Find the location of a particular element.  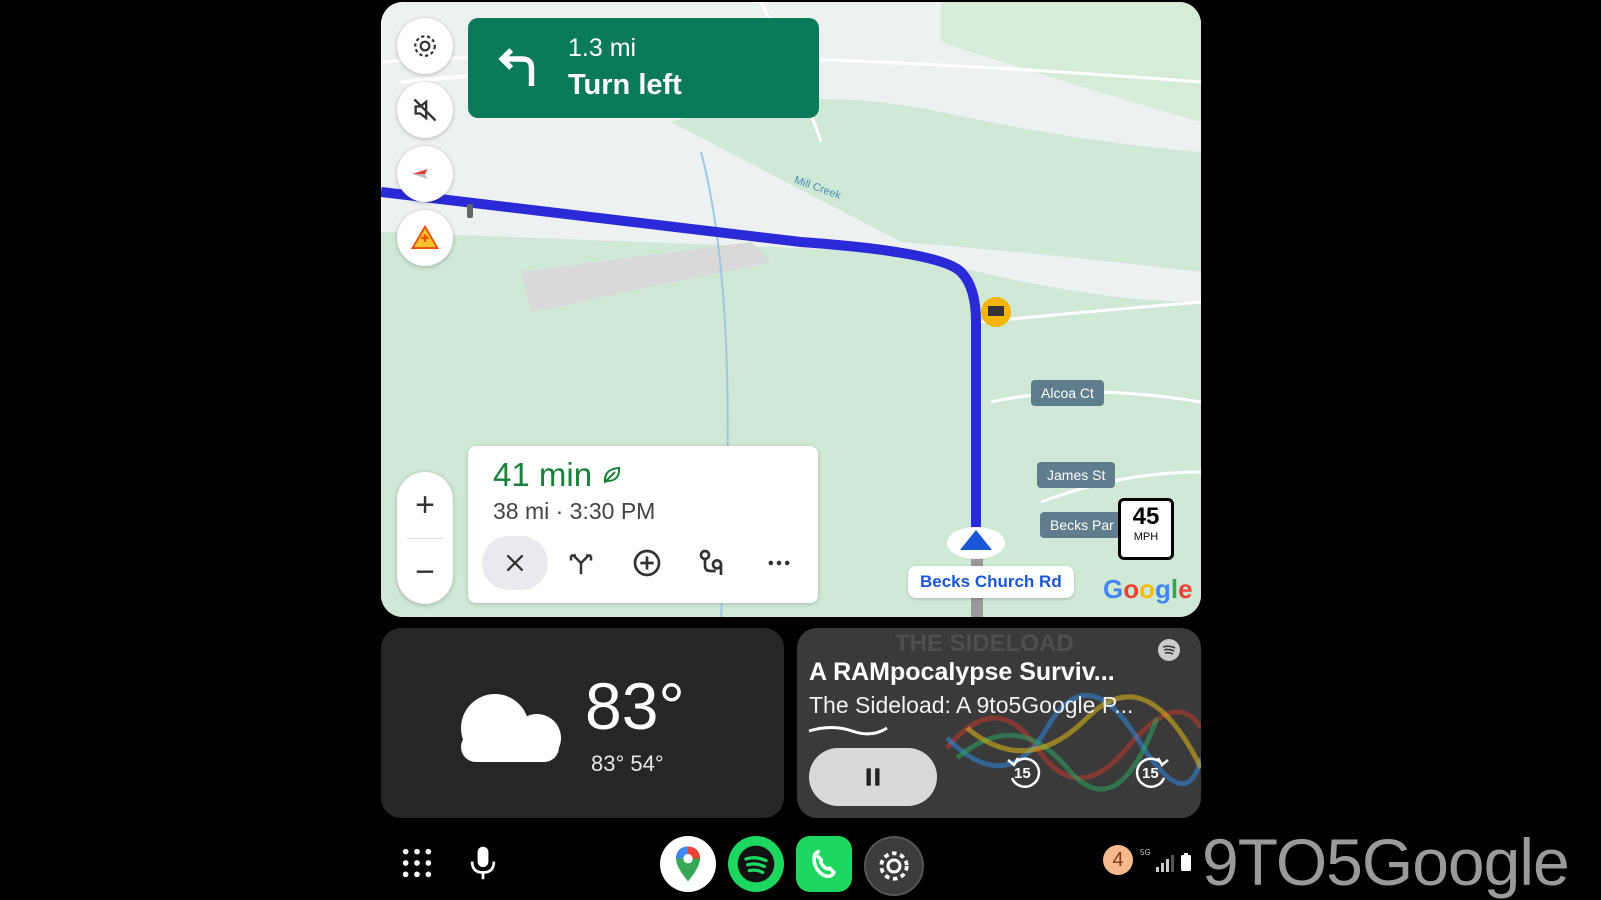

phone-app-button is located at coordinates (824, 864).